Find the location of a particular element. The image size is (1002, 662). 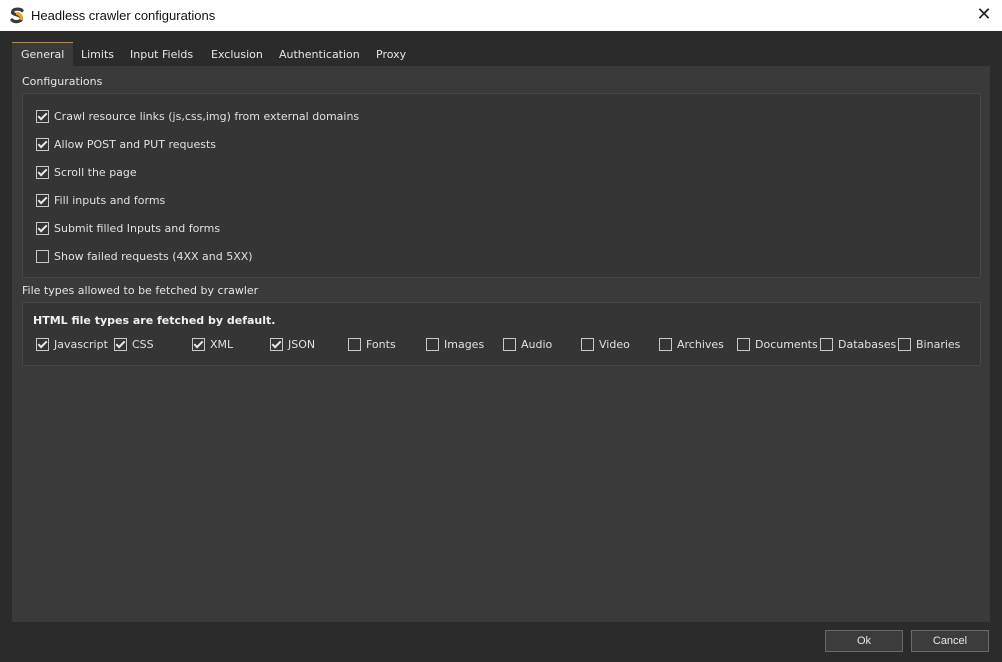

tab-authentication: Authentication is located at coordinates (319, 54).